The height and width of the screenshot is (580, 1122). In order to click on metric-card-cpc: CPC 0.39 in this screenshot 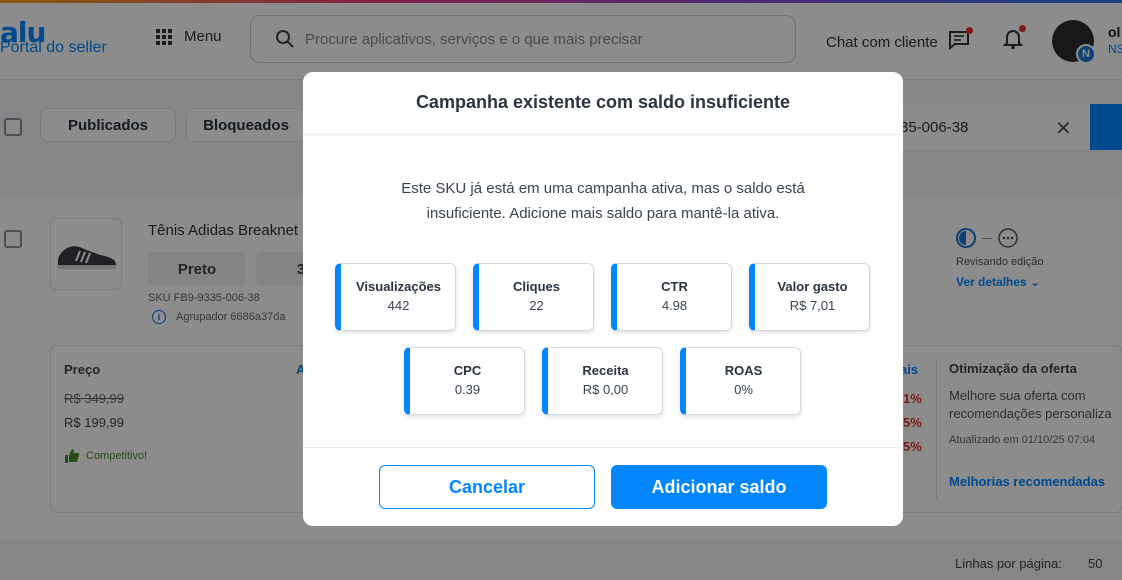, I will do `click(464, 381)`.